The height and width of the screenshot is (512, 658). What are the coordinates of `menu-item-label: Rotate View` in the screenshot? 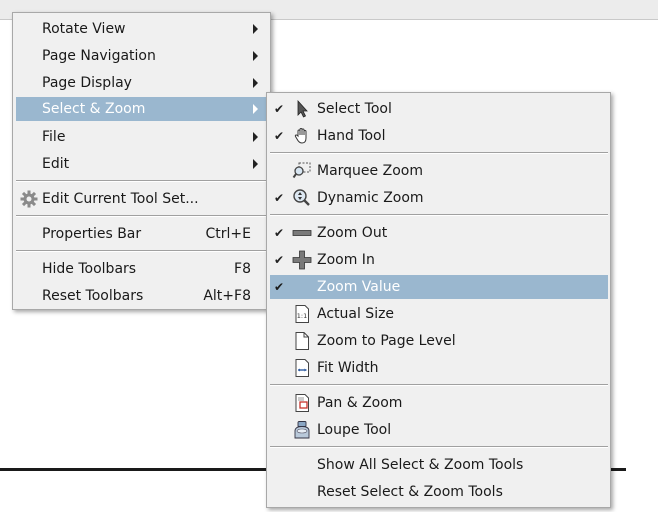 It's located at (84, 29).